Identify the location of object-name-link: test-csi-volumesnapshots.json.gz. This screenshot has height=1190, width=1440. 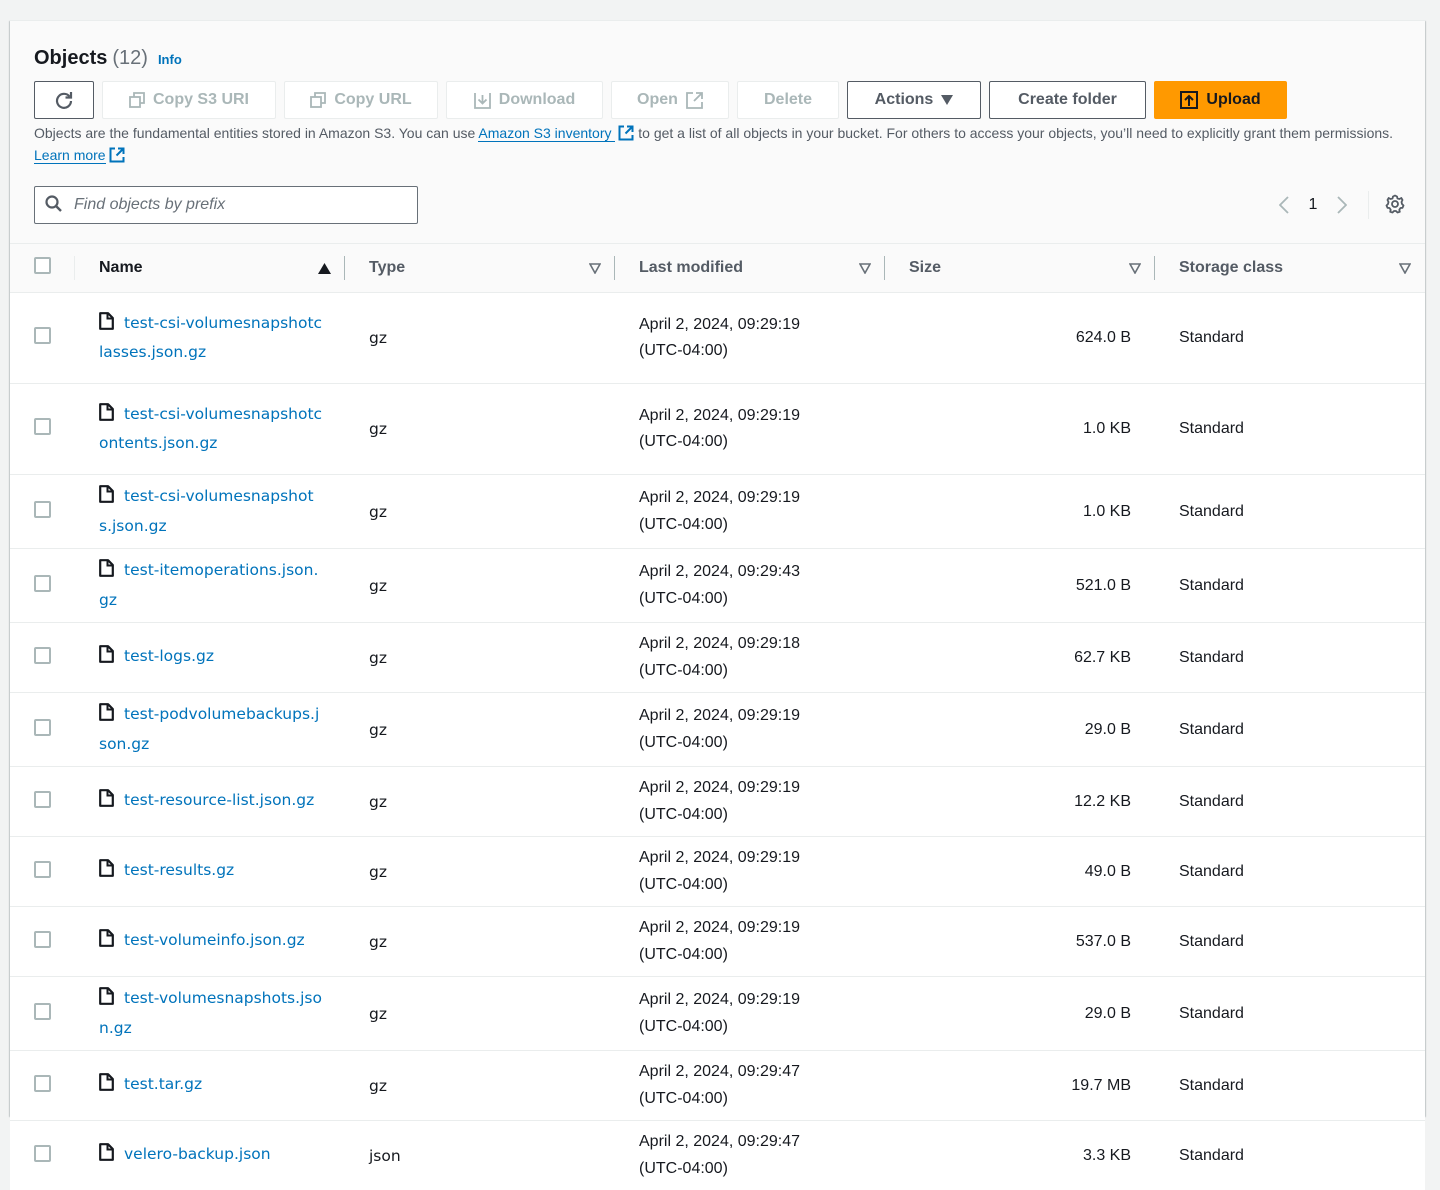
(206, 511).